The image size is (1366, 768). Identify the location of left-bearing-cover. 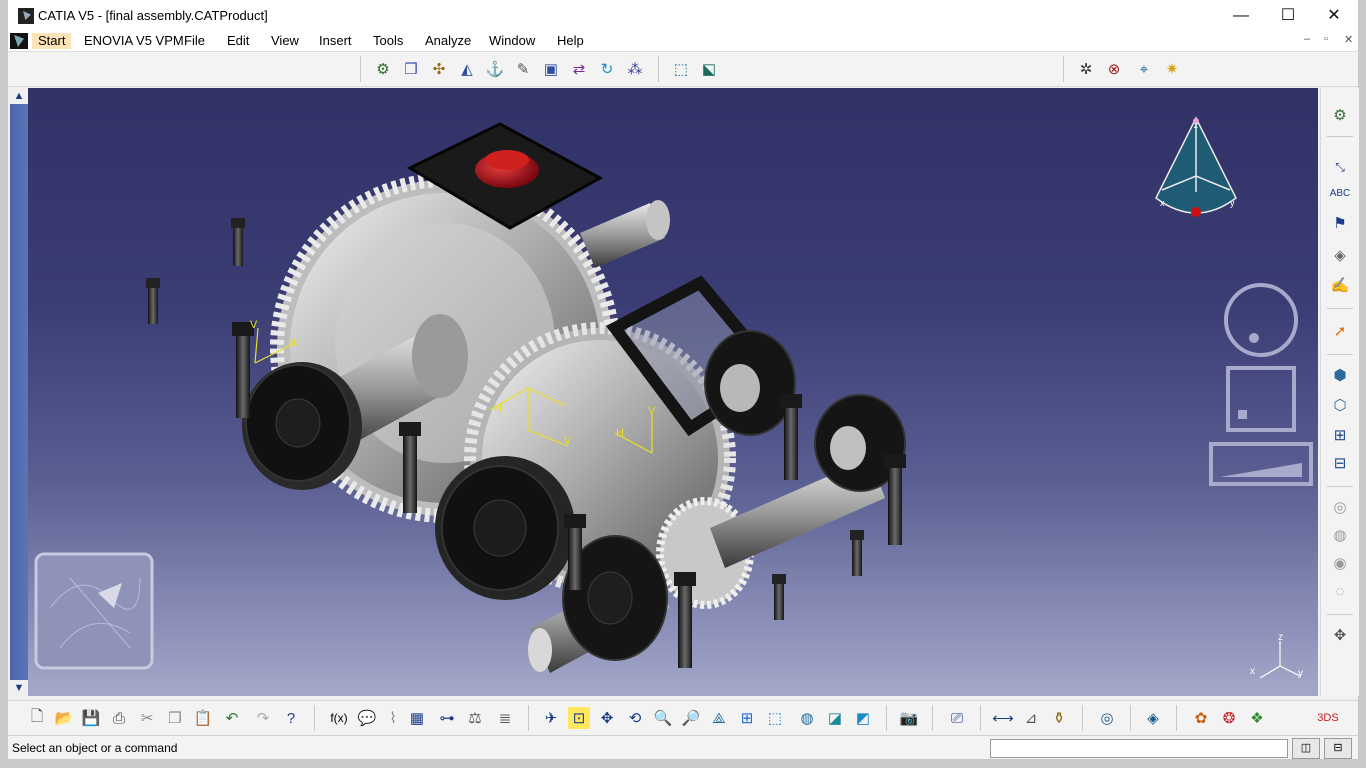
(302, 426).